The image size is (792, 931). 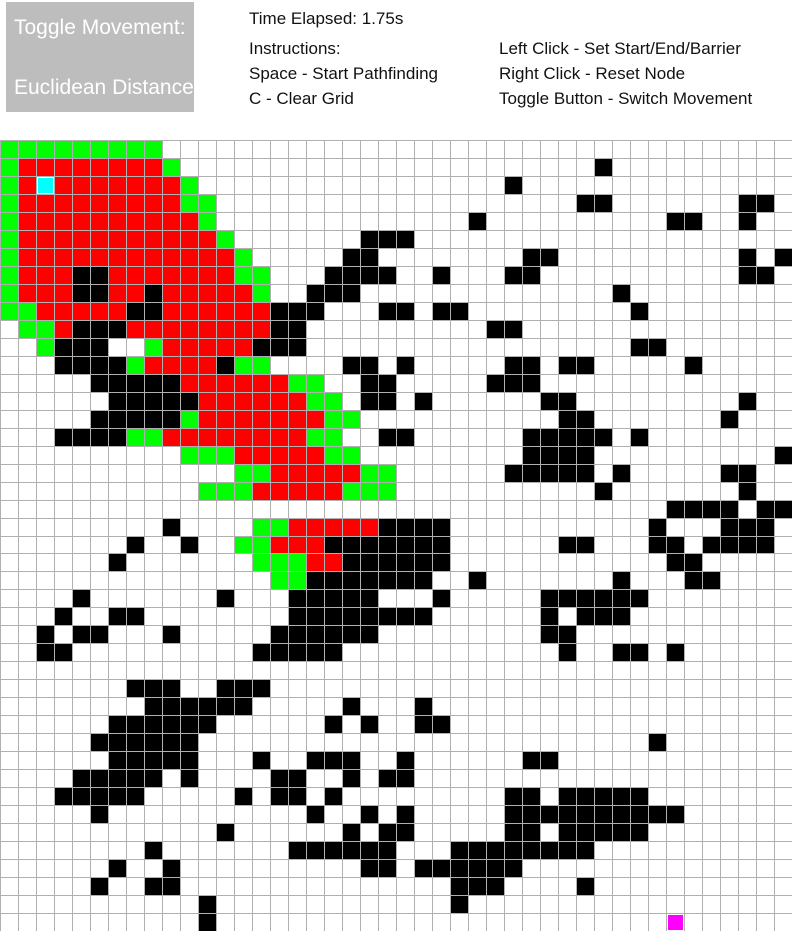 I want to click on toggle-movement-button: Toggle Movement: Euclidean Distance, so click(x=100, y=57).